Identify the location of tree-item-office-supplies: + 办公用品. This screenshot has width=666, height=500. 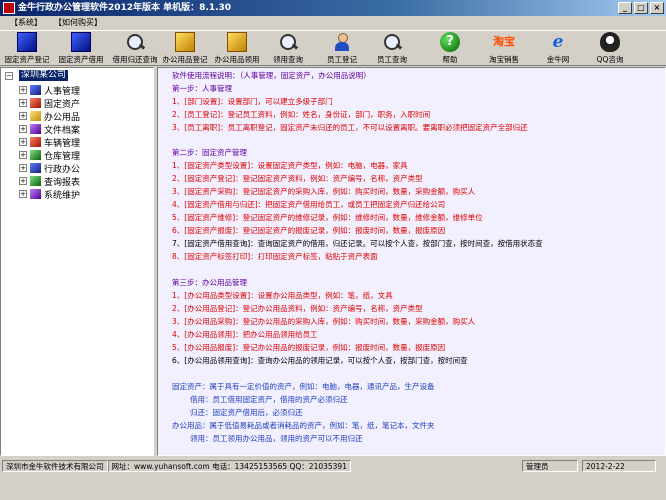
(50, 116).